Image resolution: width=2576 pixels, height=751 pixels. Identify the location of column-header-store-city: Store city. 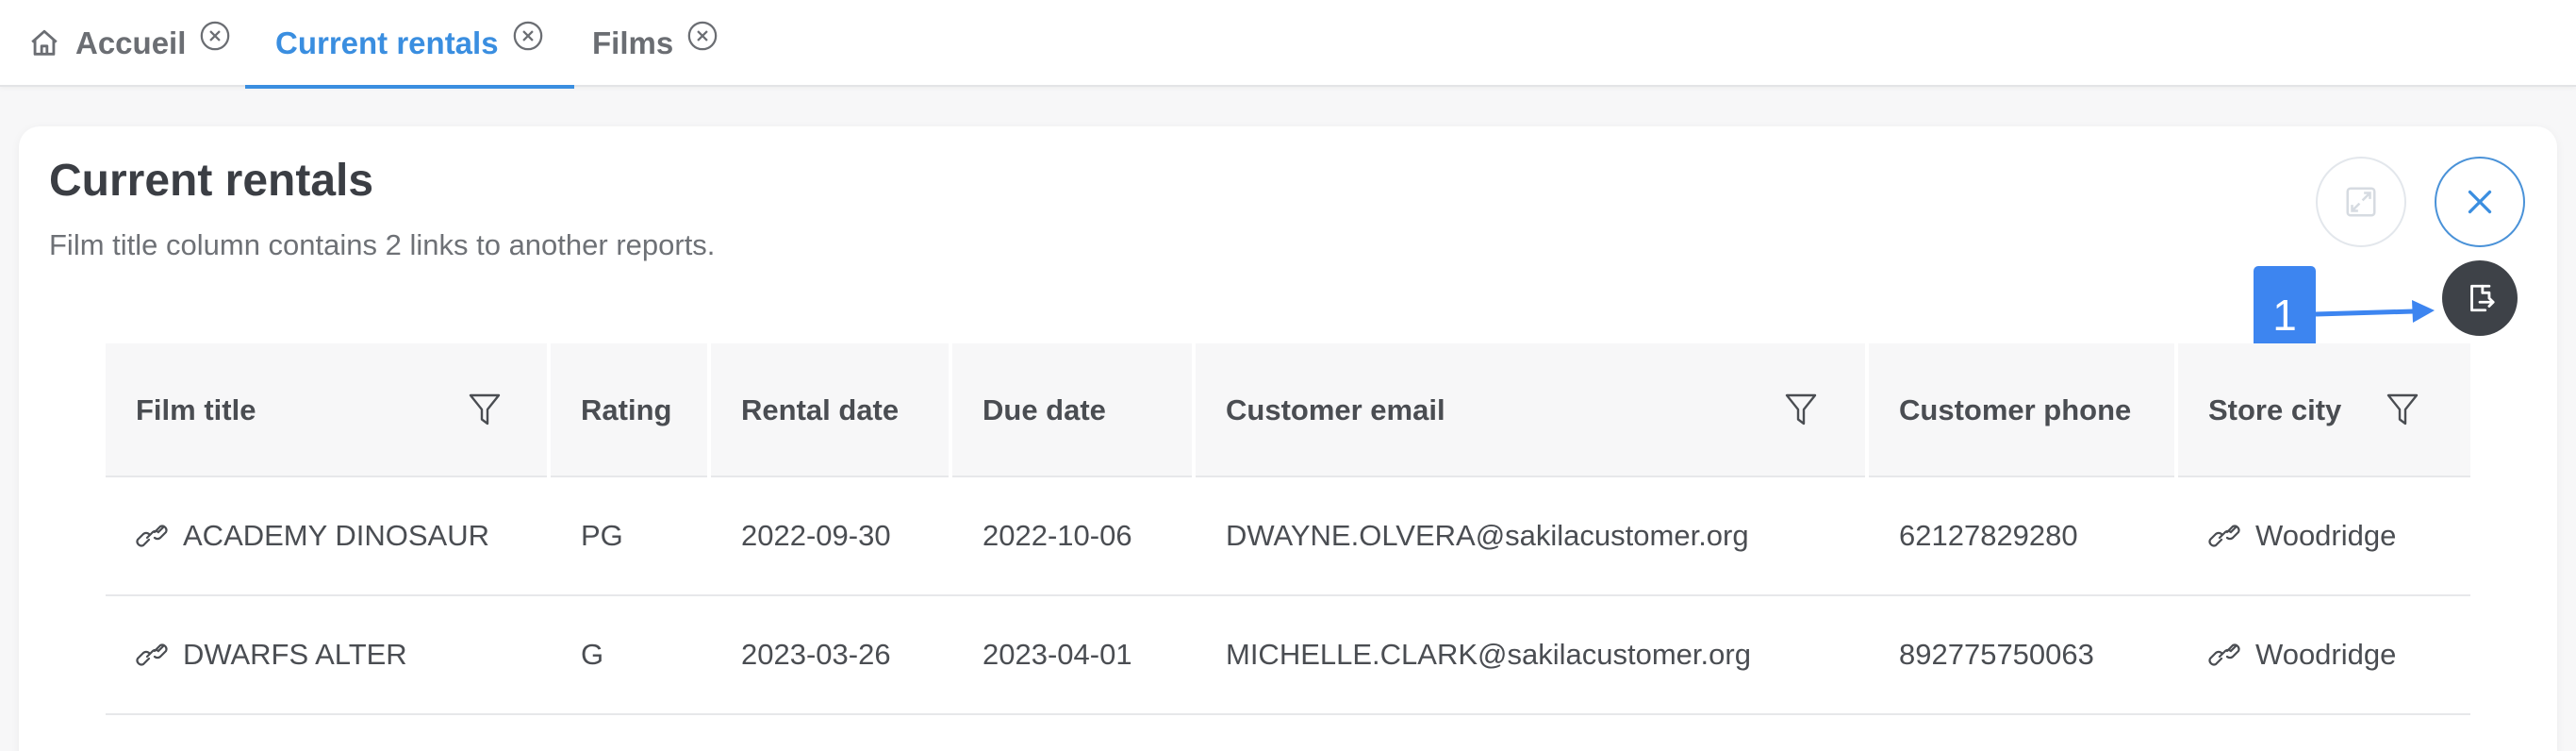
(2324, 410).